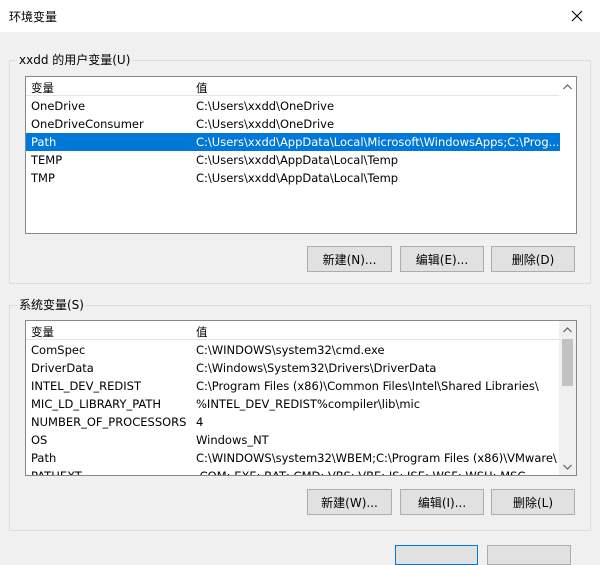  I want to click on user-vars-scrollbar, so click(567, 86).